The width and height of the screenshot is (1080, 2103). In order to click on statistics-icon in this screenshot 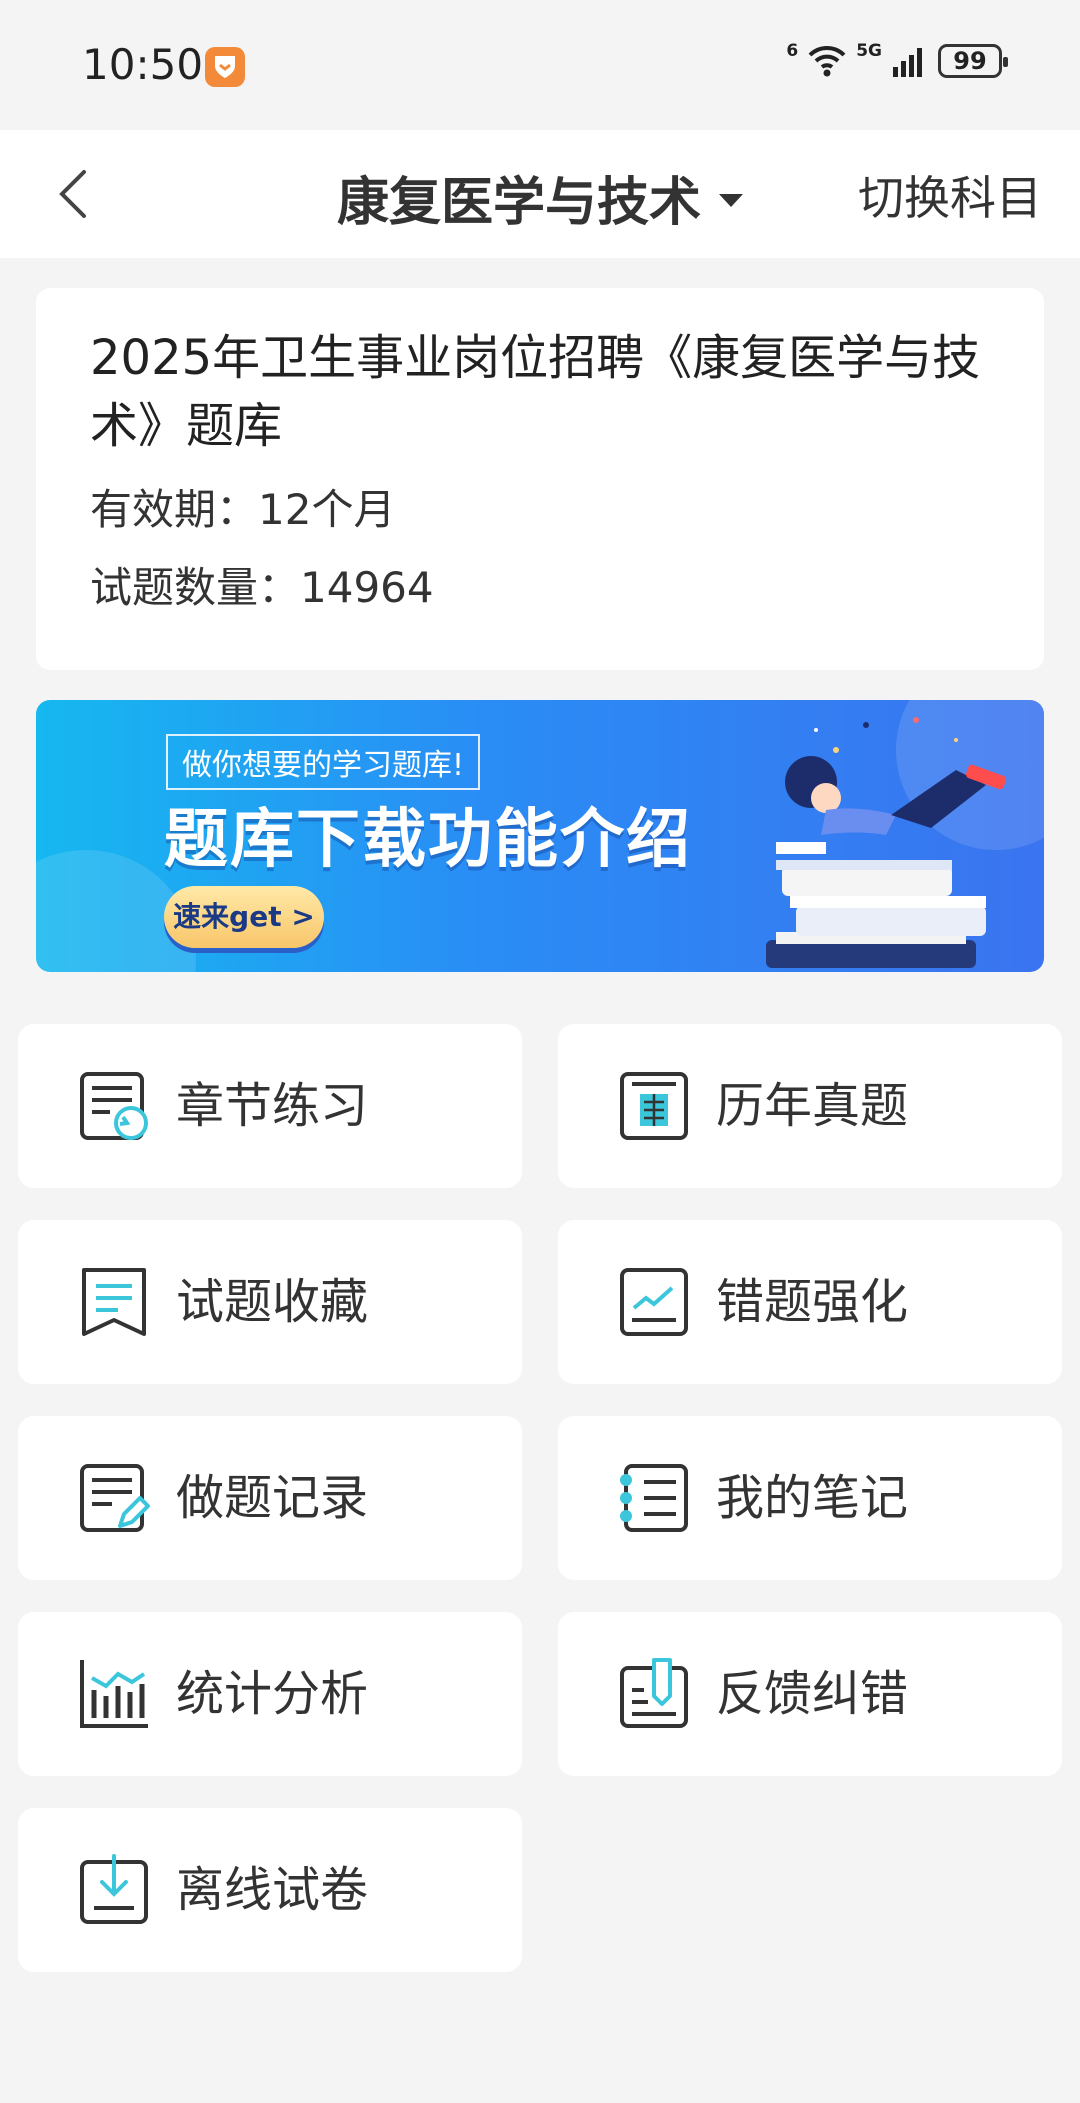, I will do `click(114, 1694)`.